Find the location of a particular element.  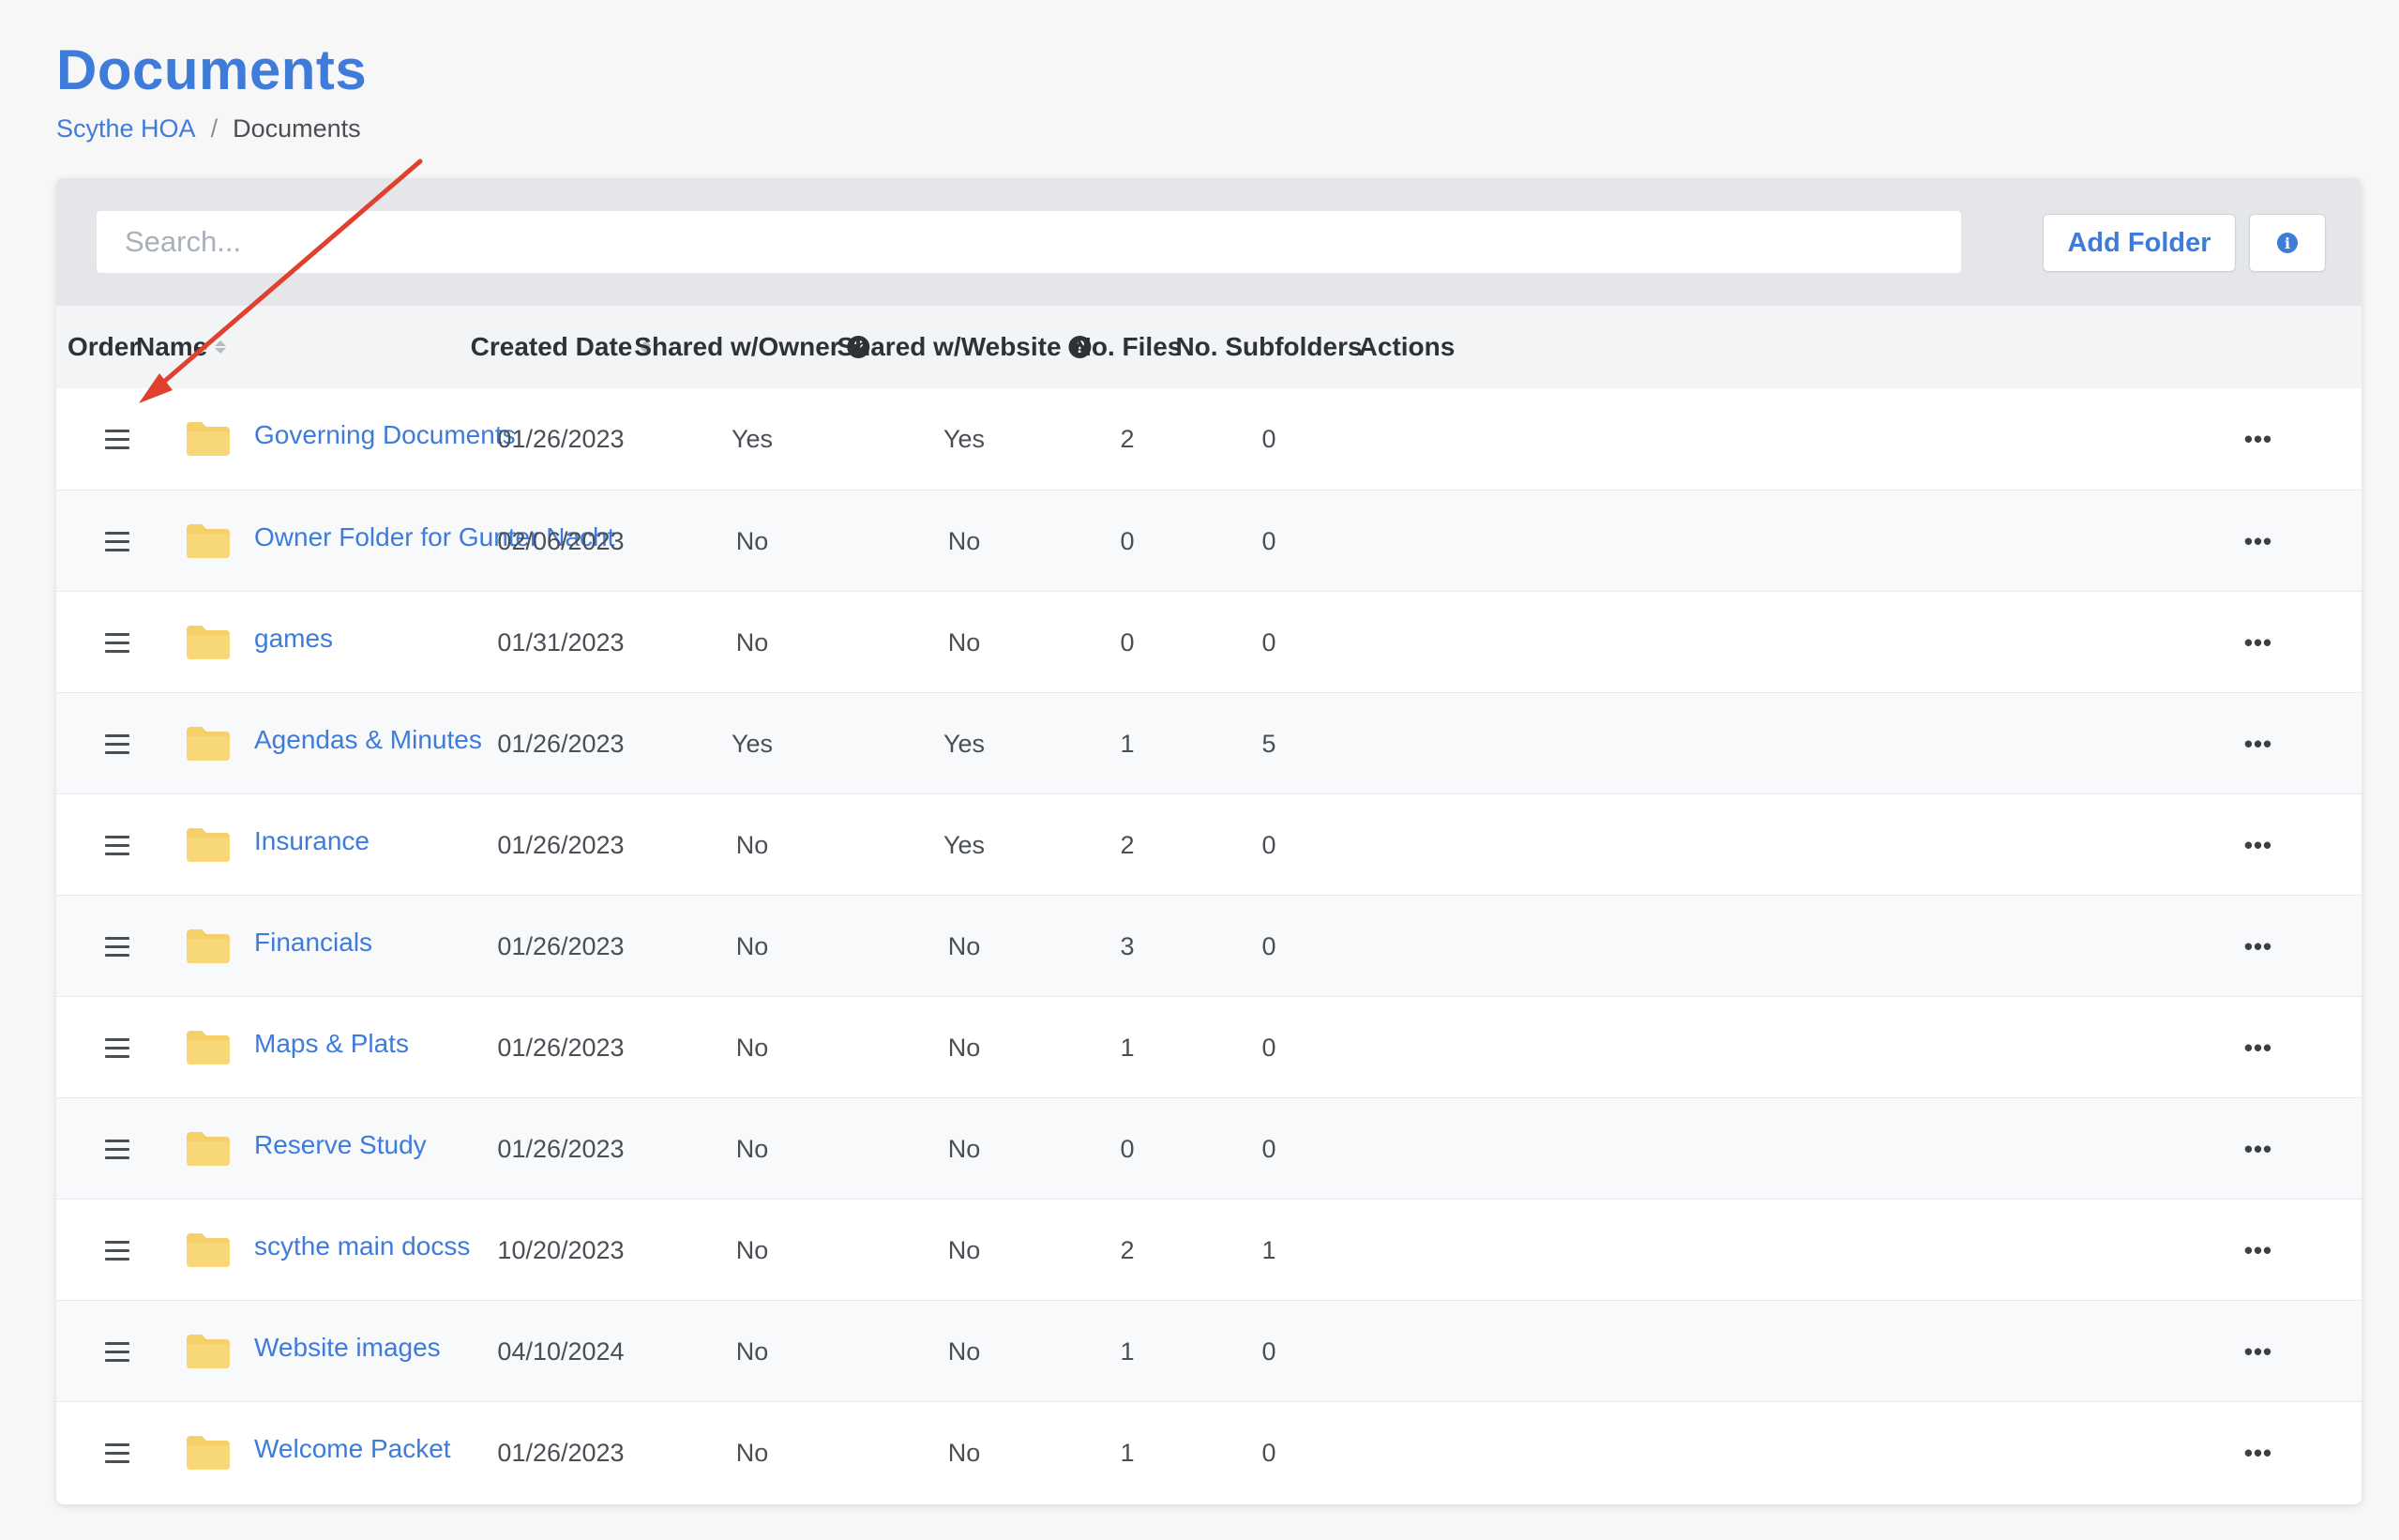

folder-name-link: Reserve Study is located at coordinates (340, 1145).